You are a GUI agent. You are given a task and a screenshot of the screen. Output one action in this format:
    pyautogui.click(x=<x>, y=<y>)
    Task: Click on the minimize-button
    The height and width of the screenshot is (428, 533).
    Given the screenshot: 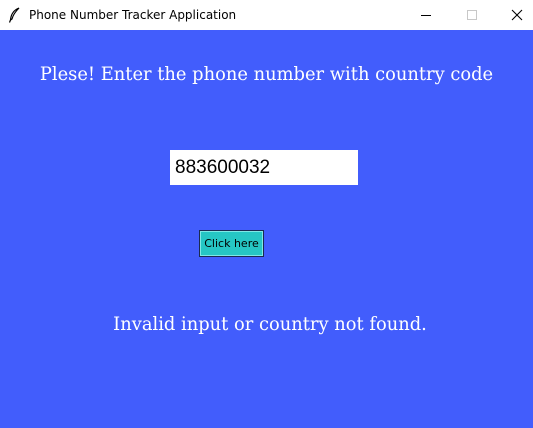 What is the action you would take?
    pyautogui.click(x=426, y=15)
    